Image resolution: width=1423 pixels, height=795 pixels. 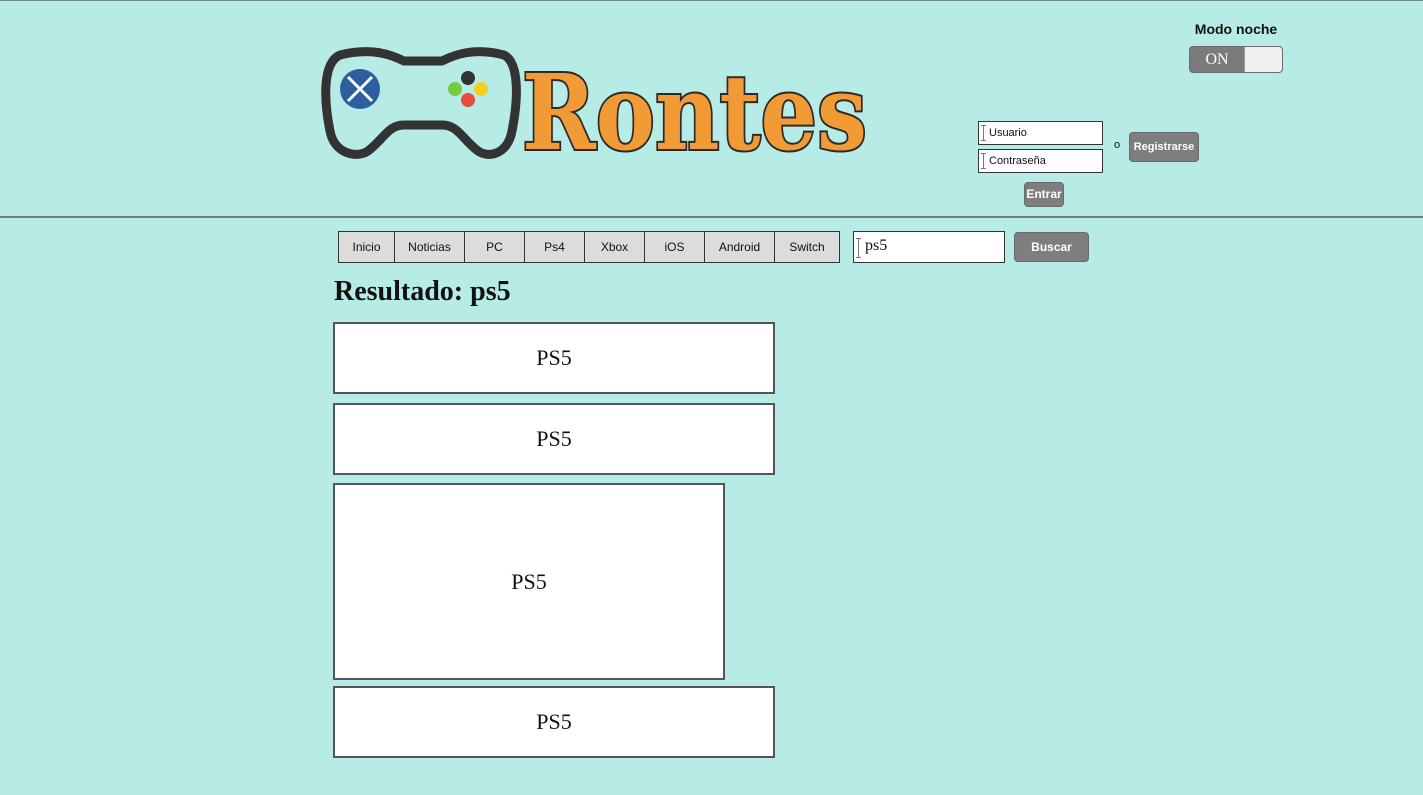 I want to click on register-button: Registrarse, so click(x=1164, y=147).